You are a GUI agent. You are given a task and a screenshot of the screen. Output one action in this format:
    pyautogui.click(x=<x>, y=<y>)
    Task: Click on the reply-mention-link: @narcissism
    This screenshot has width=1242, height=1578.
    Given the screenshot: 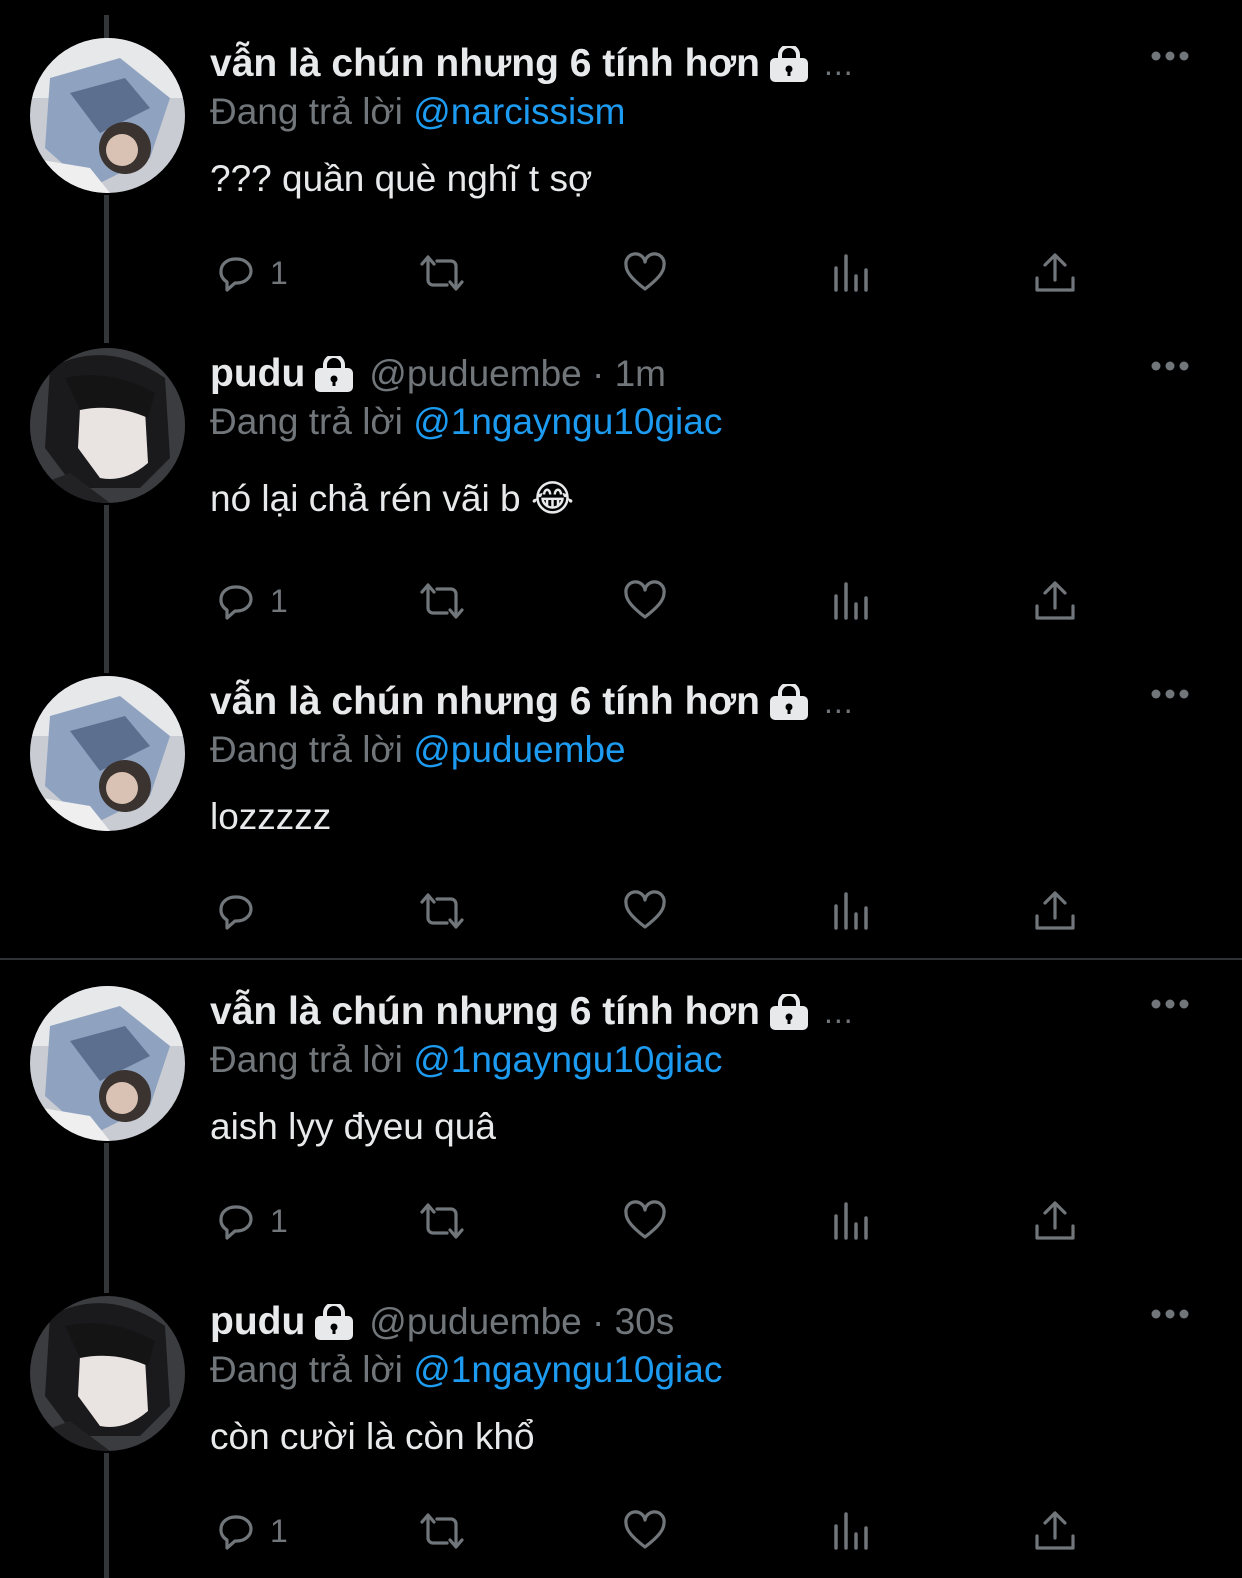 What is the action you would take?
    pyautogui.click(x=519, y=111)
    